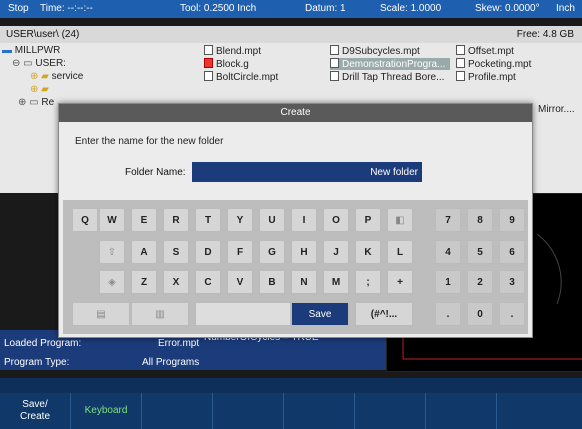 The width and height of the screenshot is (582, 429). Describe the element at coordinates (480, 282) in the screenshot. I see `key-2: 2` at that location.